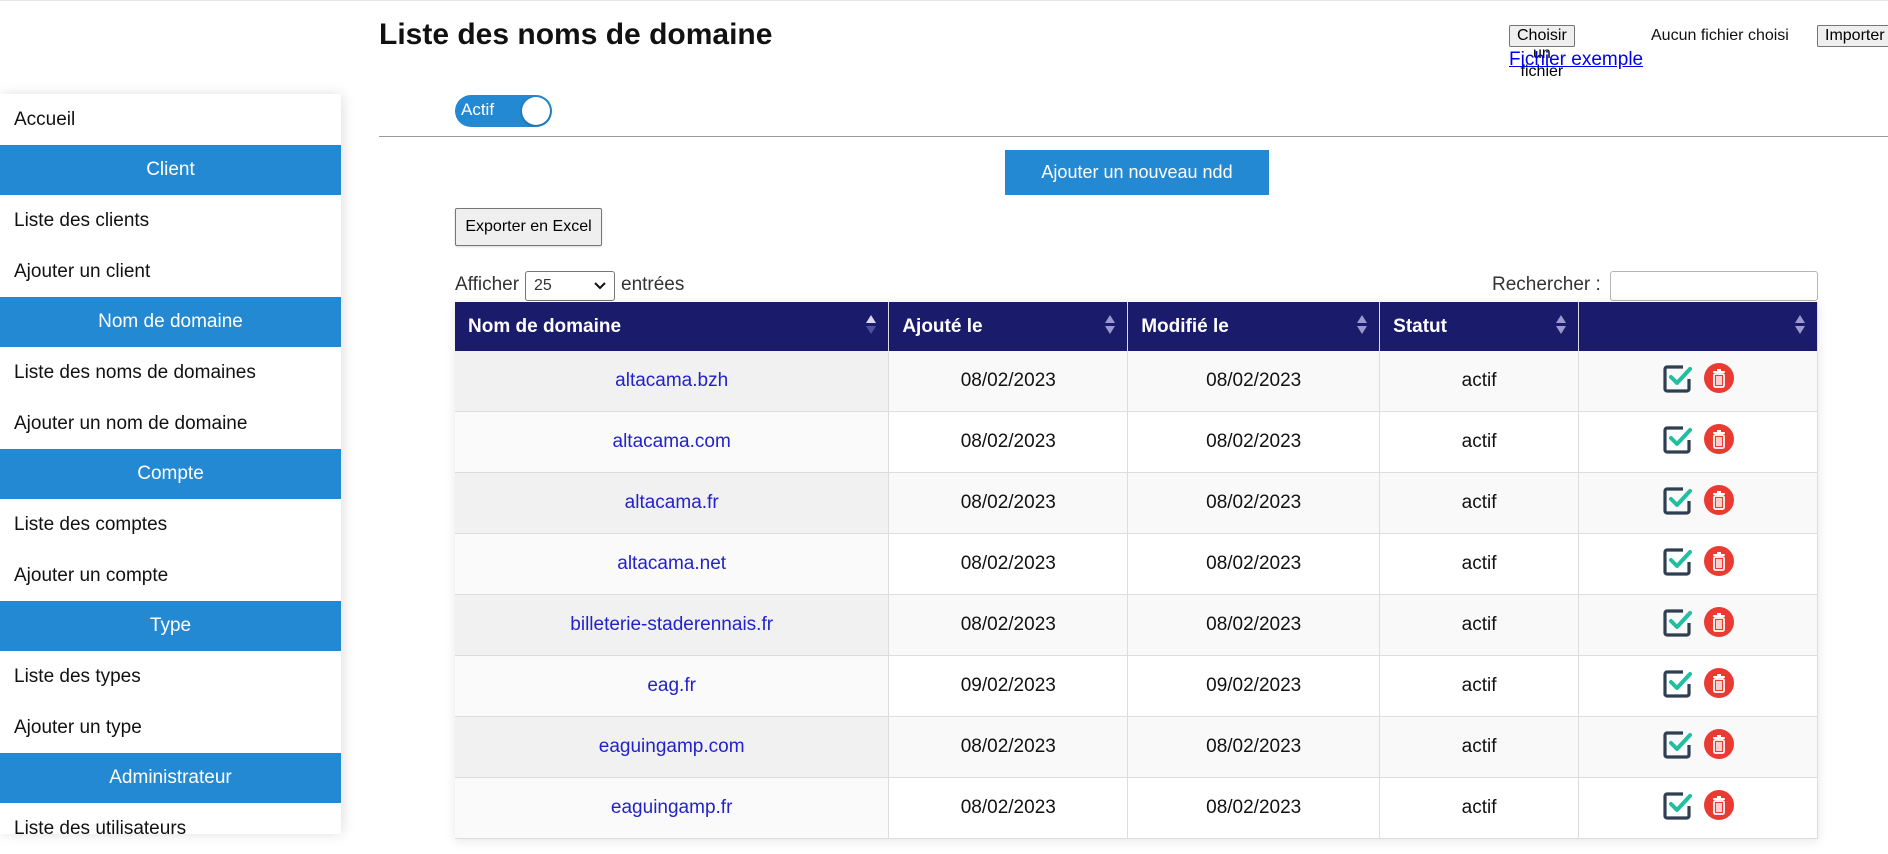 The height and width of the screenshot is (854, 1888). Describe the element at coordinates (1254, 686) in the screenshot. I see `cell-modified: 09/02/2023` at that location.